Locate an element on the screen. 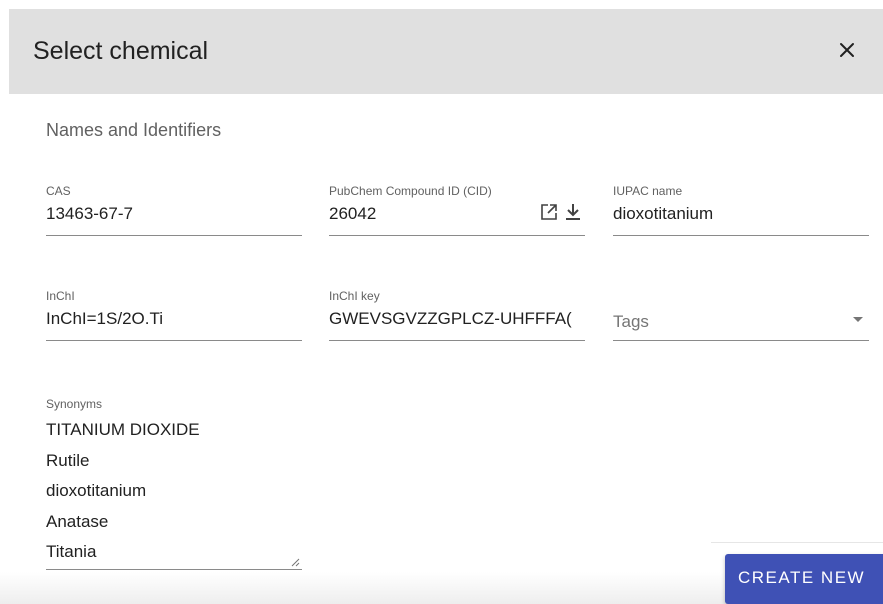 Image resolution: width=883 pixels, height=604 pixels. open-external-icon is located at coordinates (549, 212).